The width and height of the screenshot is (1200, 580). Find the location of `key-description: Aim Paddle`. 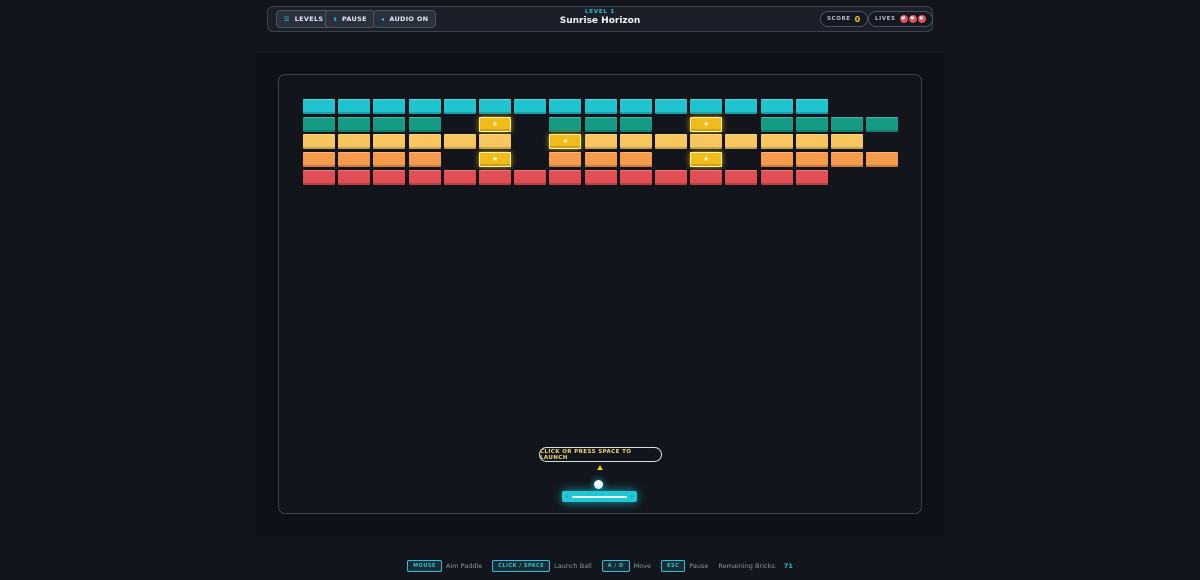

key-description: Aim Paddle is located at coordinates (464, 566).